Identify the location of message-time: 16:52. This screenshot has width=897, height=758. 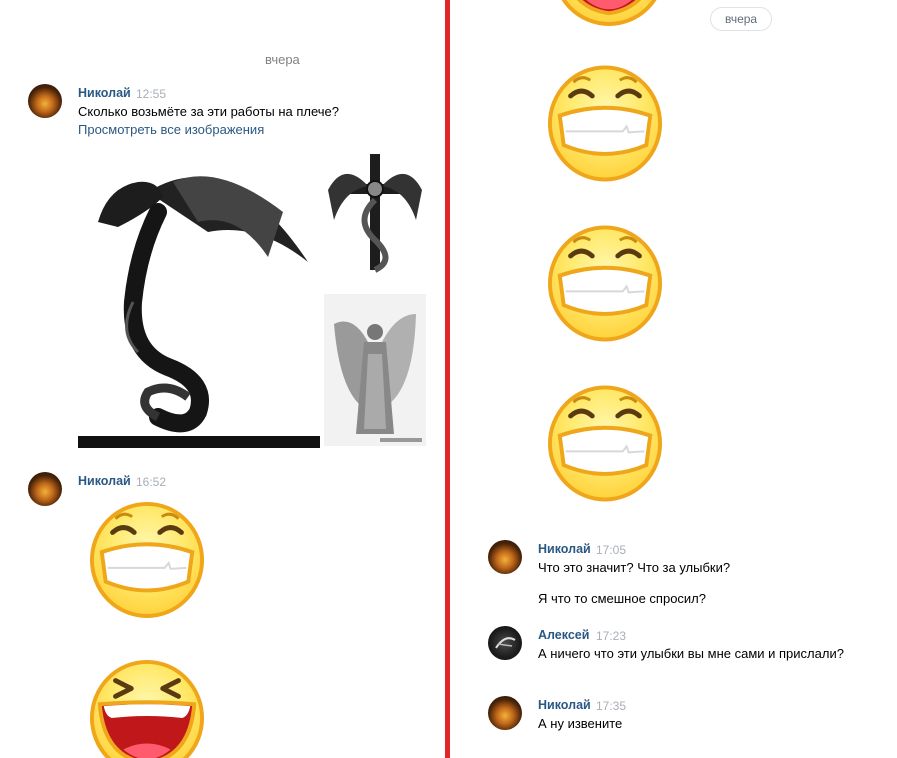
(151, 482).